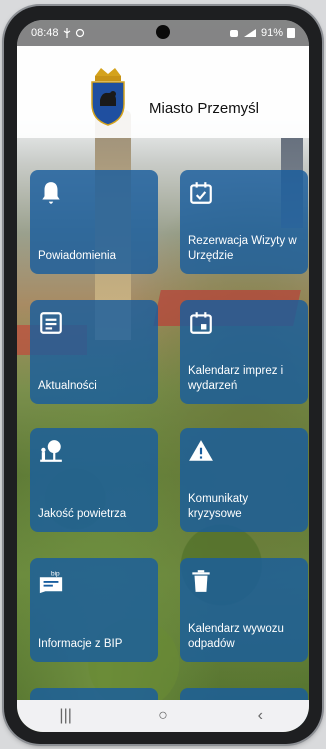  I want to click on calendar-event-icon, so click(201, 323).